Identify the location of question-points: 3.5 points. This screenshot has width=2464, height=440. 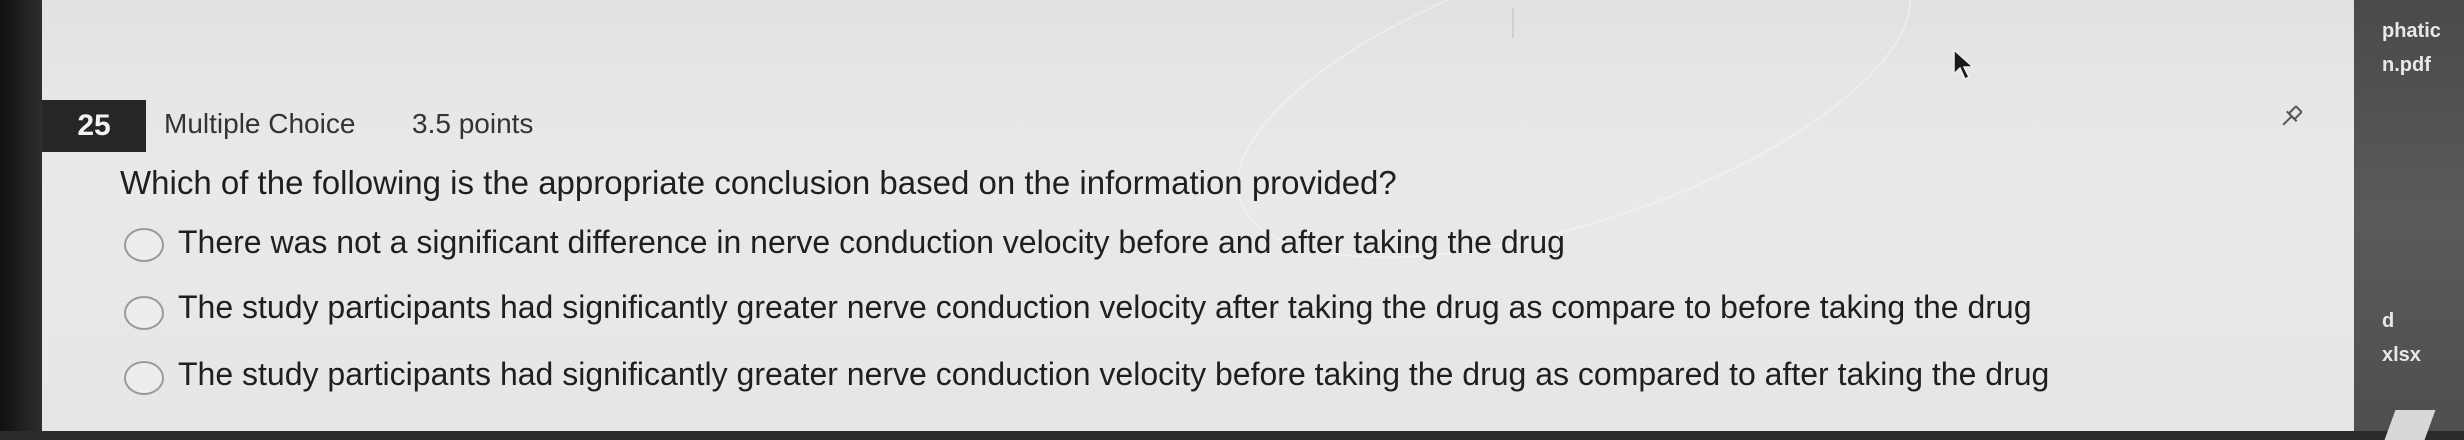
(473, 123).